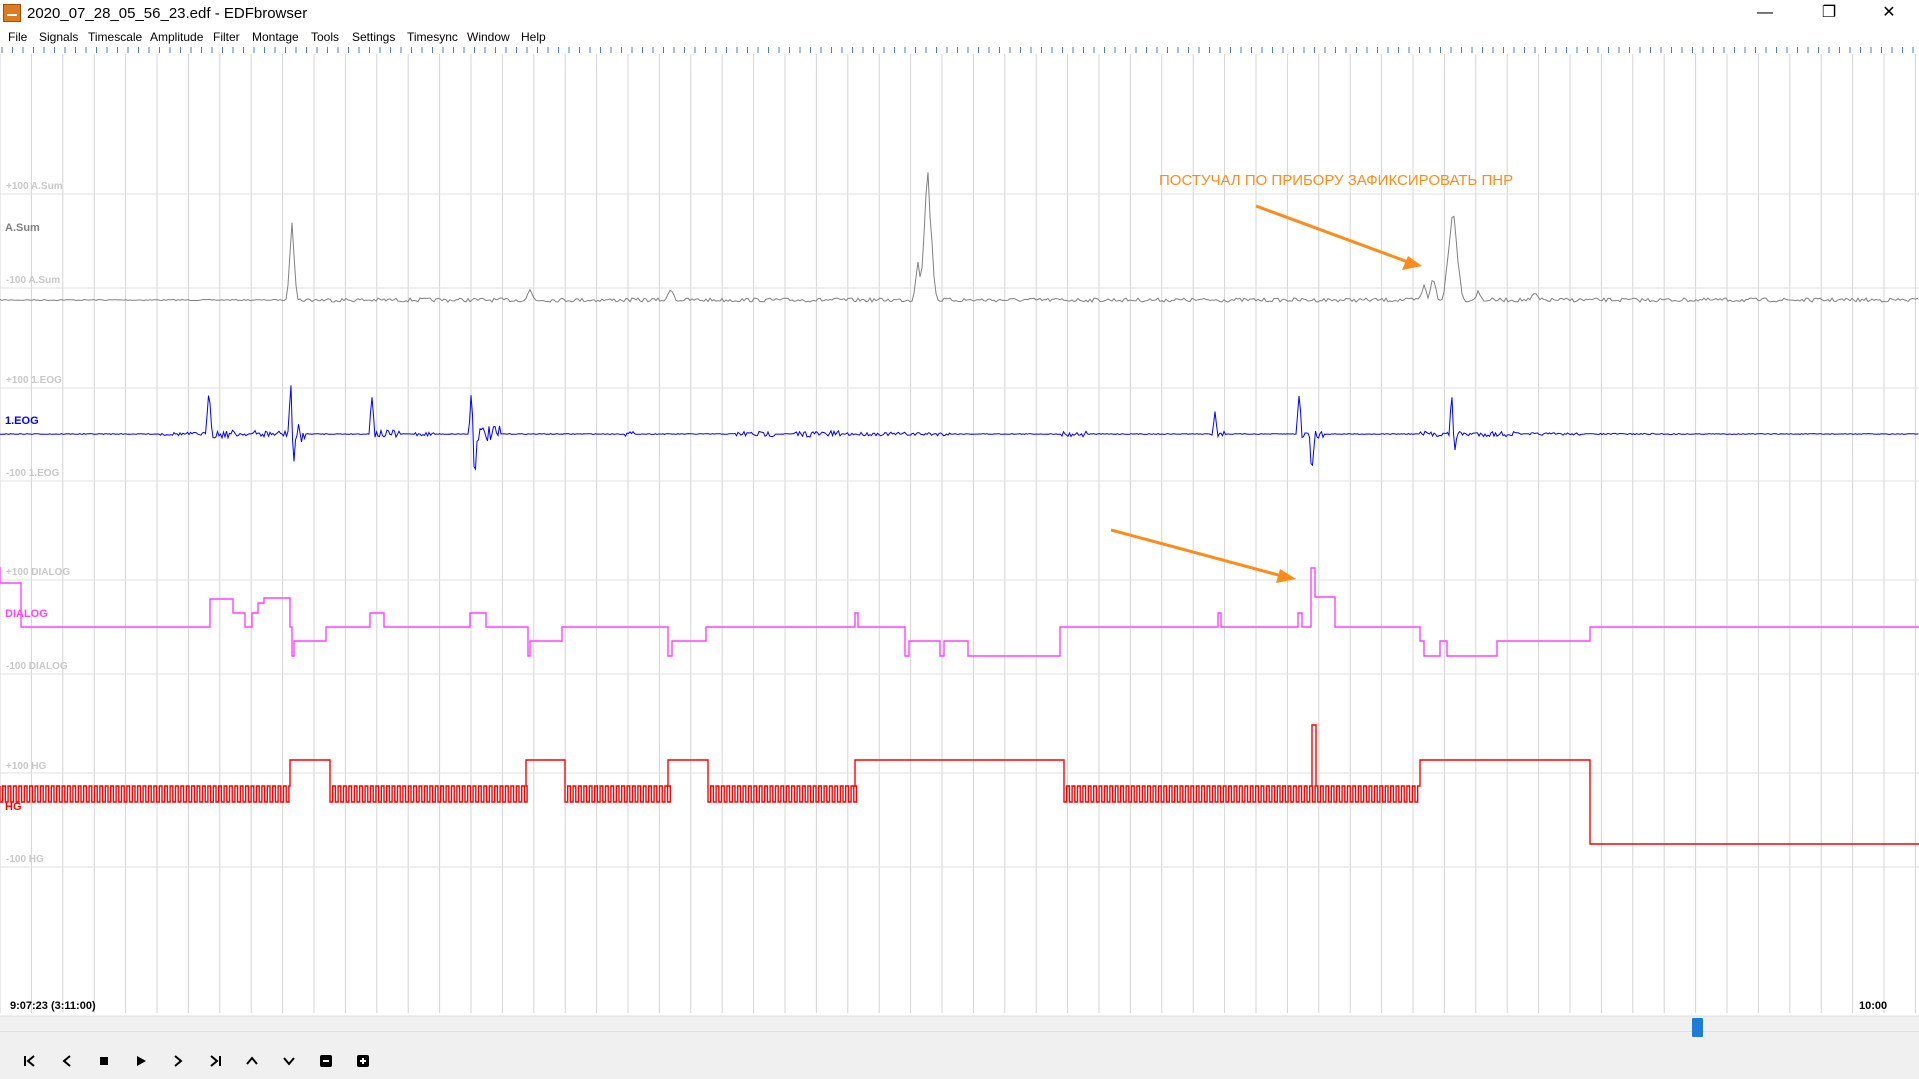 The image size is (1919, 1079). What do you see at coordinates (1873, 1006) in the screenshot?
I see `end-time-label: 10:00` at bounding box center [1873, 1006].